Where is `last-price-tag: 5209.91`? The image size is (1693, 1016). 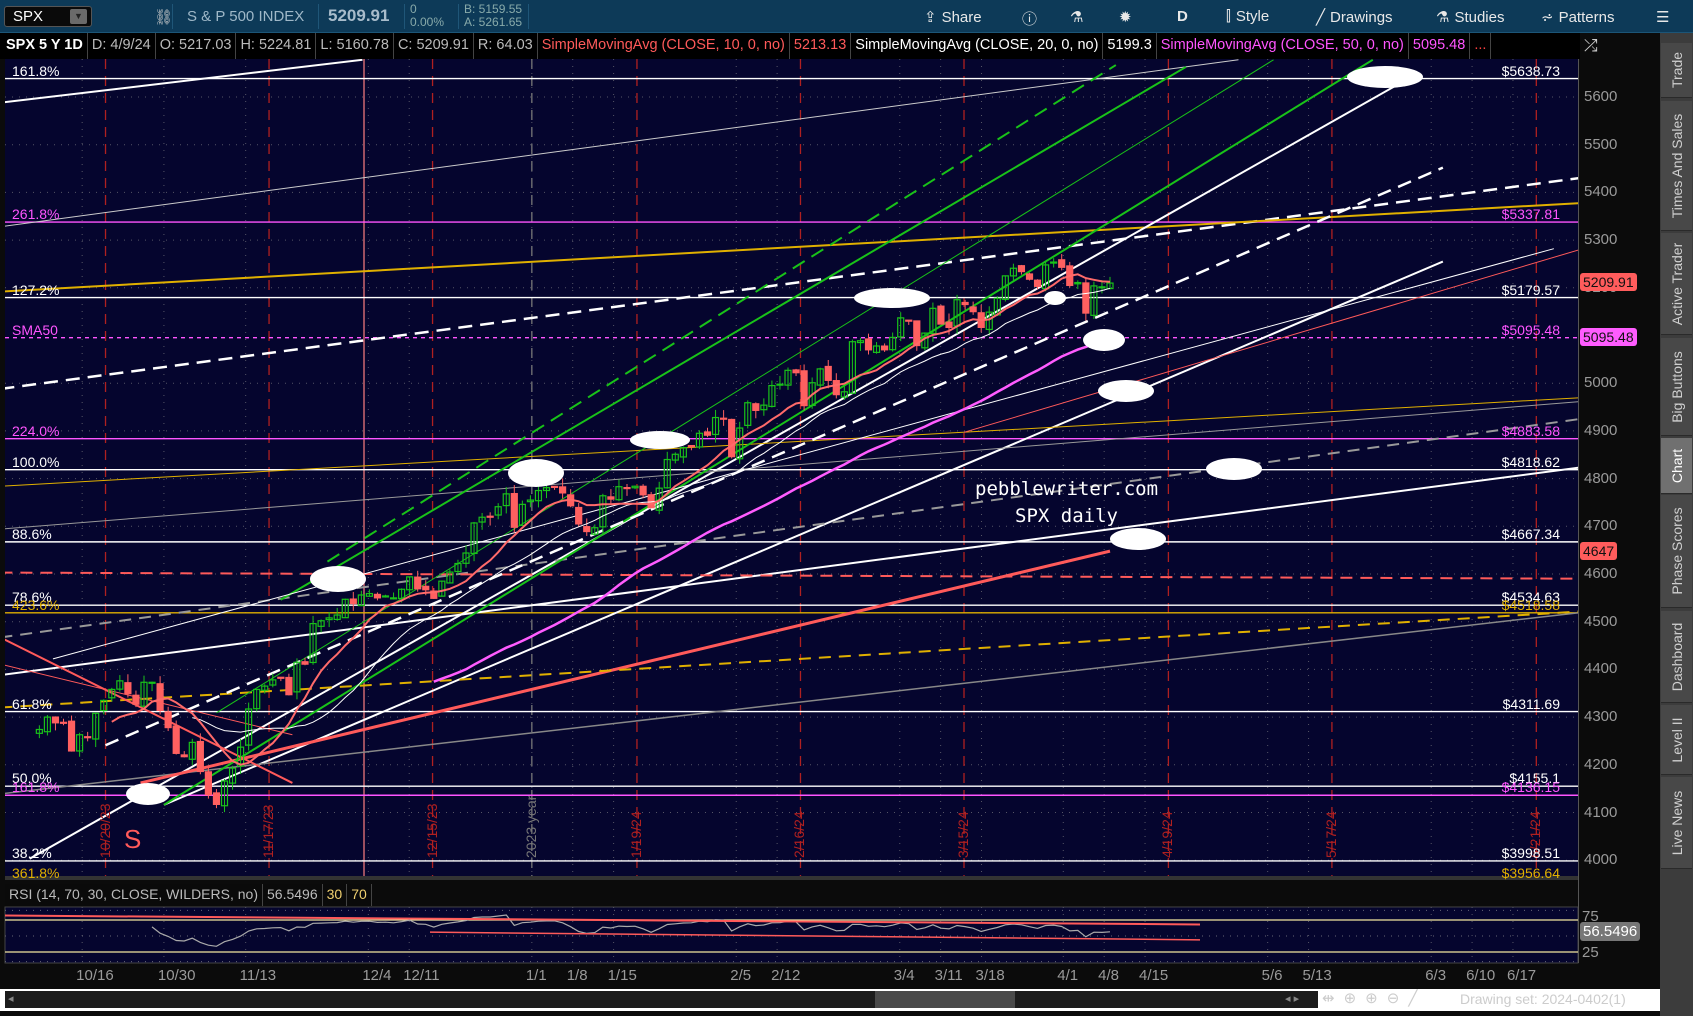 last-price-tag: 5209.91 is located at coordinates (1608, 282).